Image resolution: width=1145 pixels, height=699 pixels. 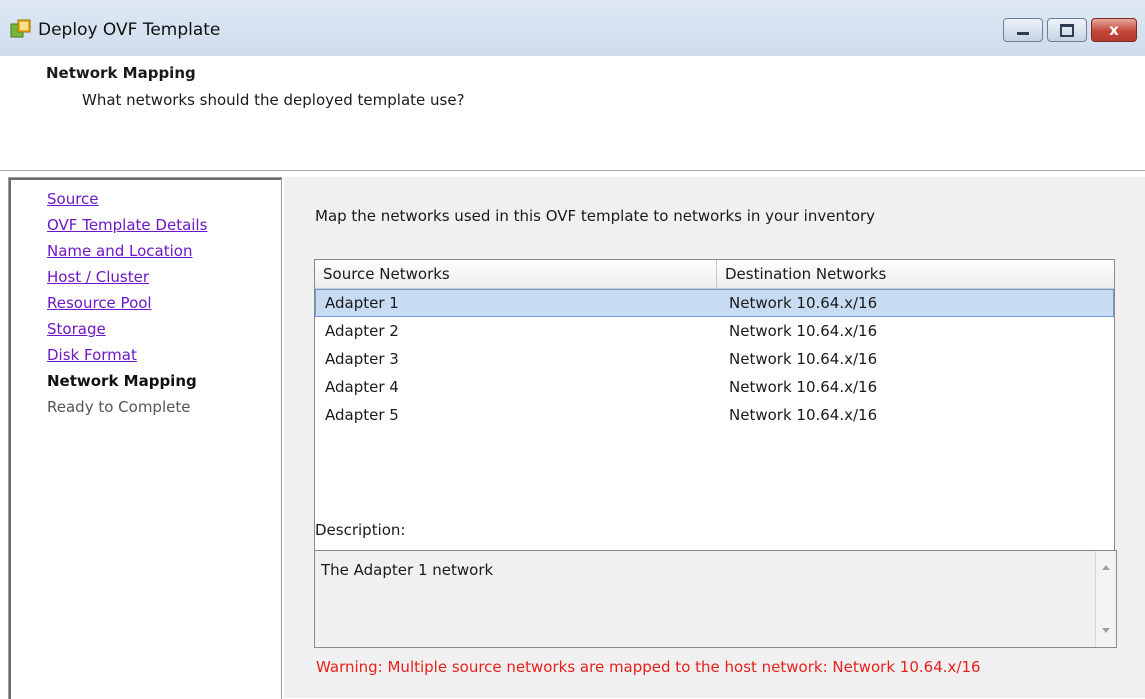 What do you see at coordinates (714, 387) in the screenshot?
I see `table-row: Adapter 4 Network 10.64.x/16` at bounding box center [714, 387].